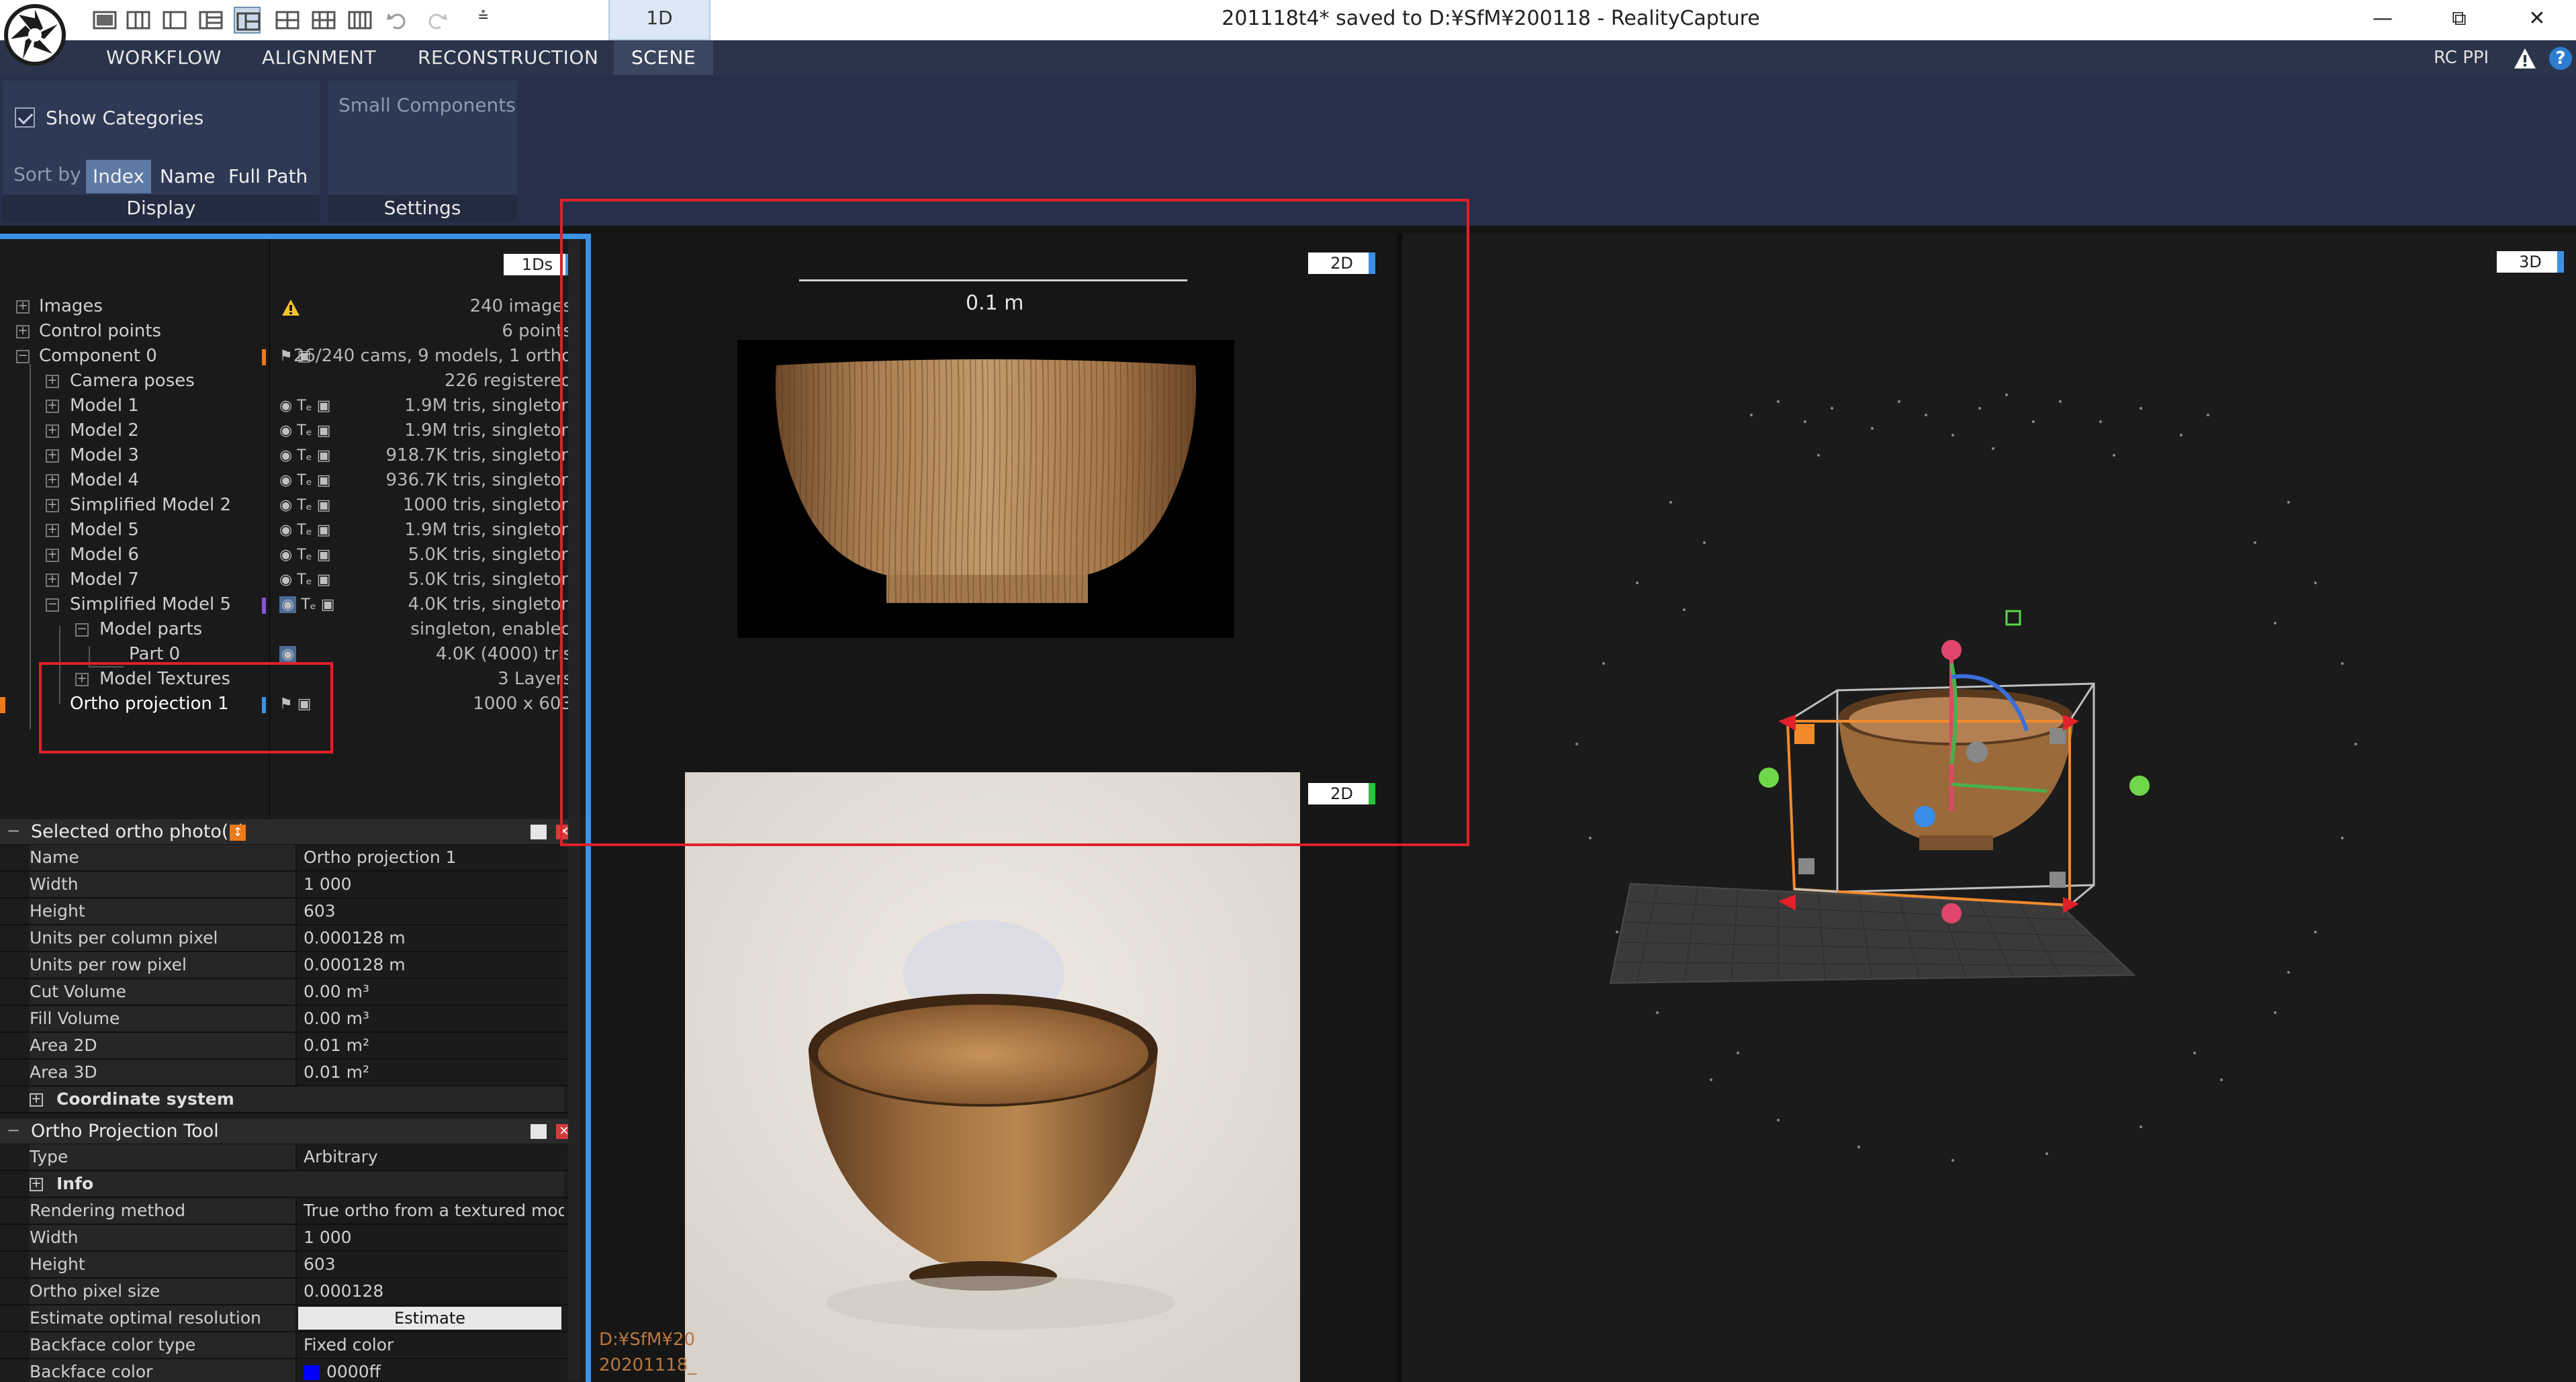  What do you see at coordinates (2537, 20) in the screenshot?
I see `close-button: ✕` at bounding box center [2537, 20].